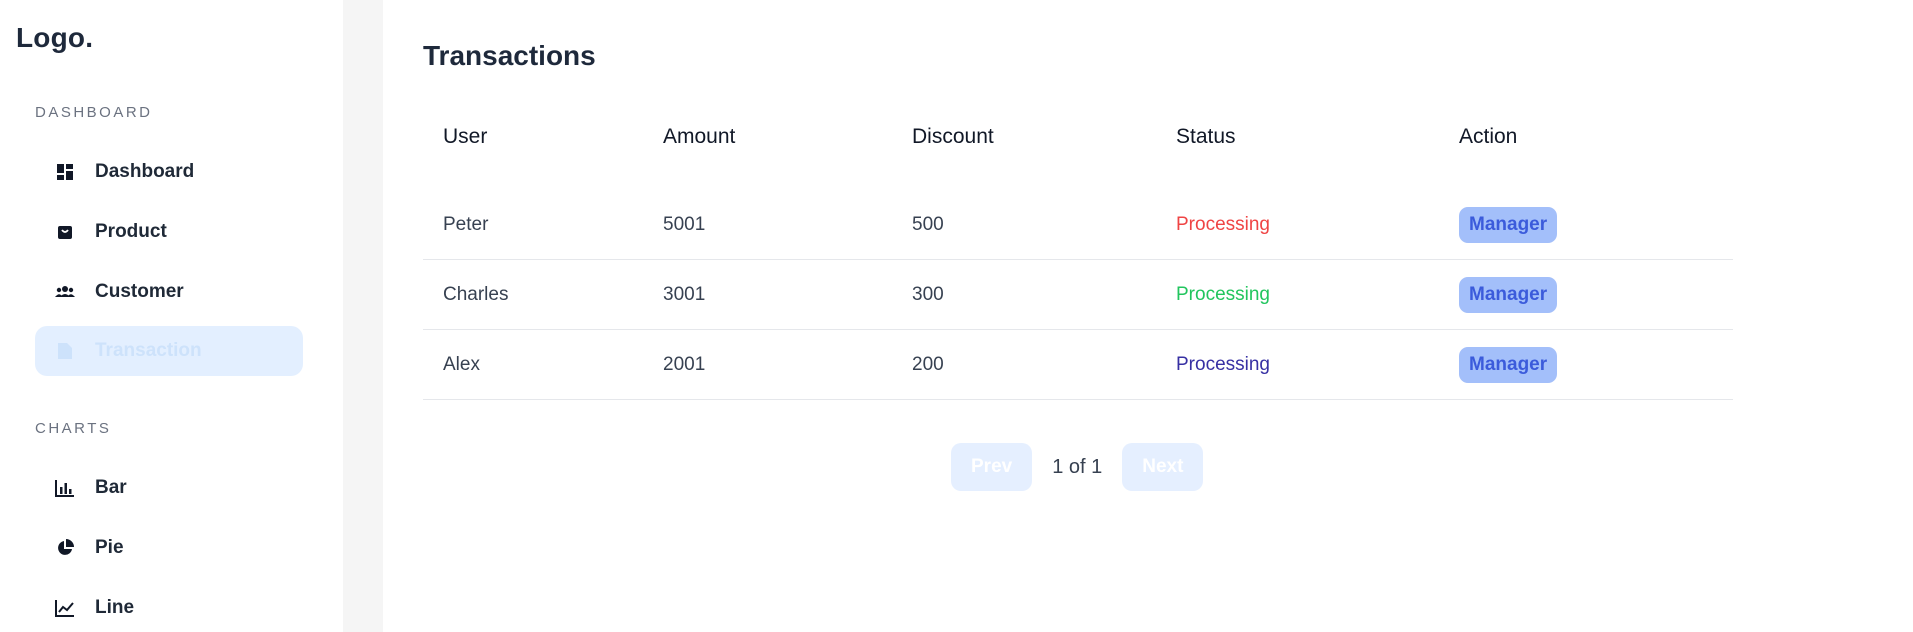  I want to click on cell-user: Alex, so click(461, 364).